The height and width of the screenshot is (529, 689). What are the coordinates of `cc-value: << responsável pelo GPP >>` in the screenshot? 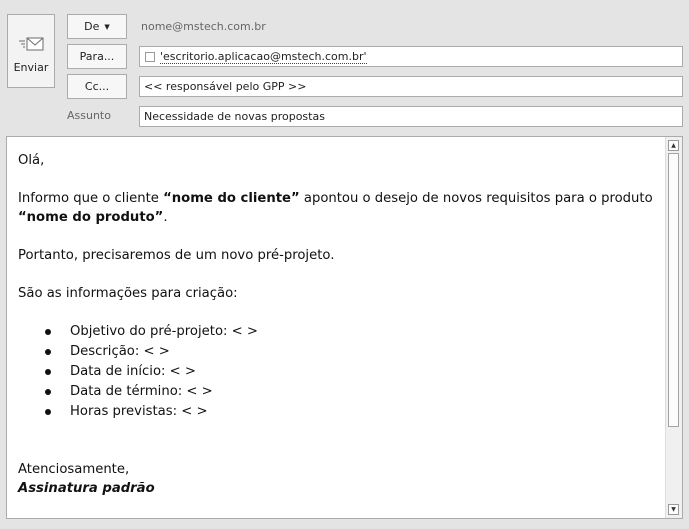 It's located at (225, 86).